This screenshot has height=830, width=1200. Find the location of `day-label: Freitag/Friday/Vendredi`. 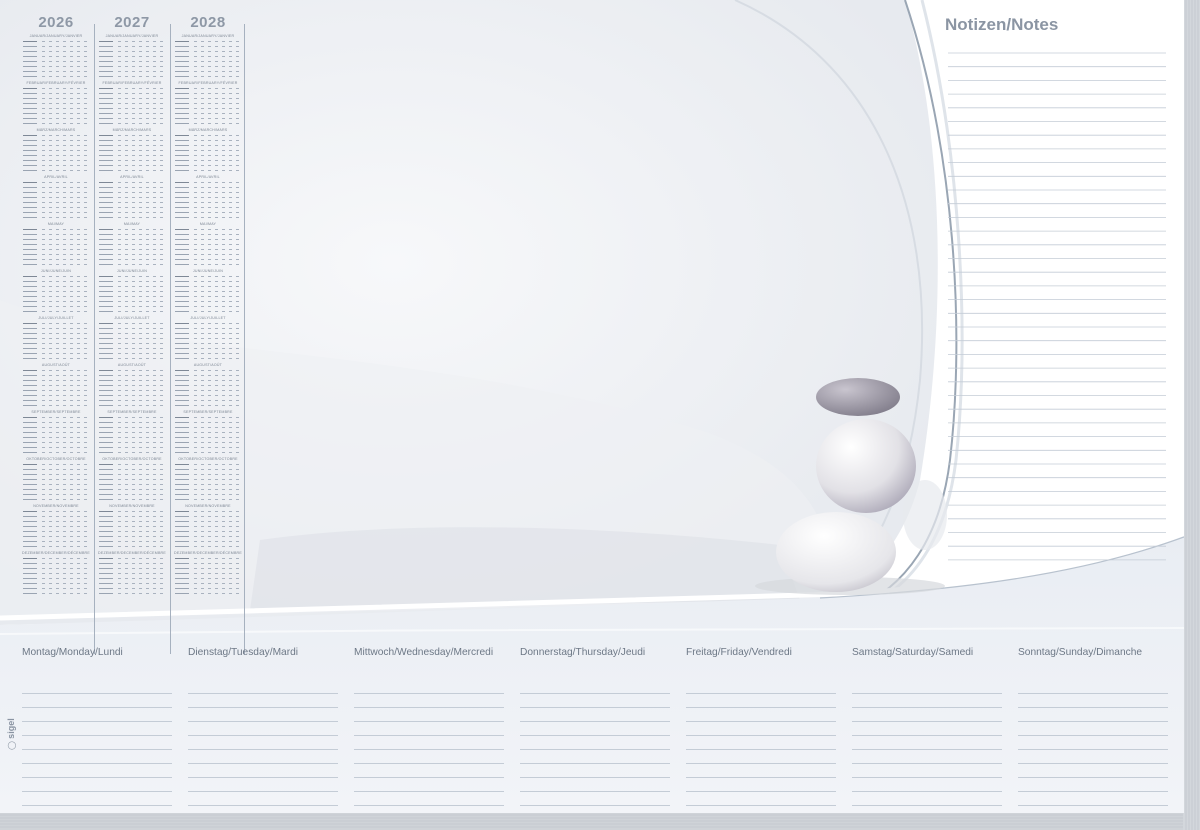

day-label: Freitag/Friday/Vendredi is located at coordinates (739, 652).